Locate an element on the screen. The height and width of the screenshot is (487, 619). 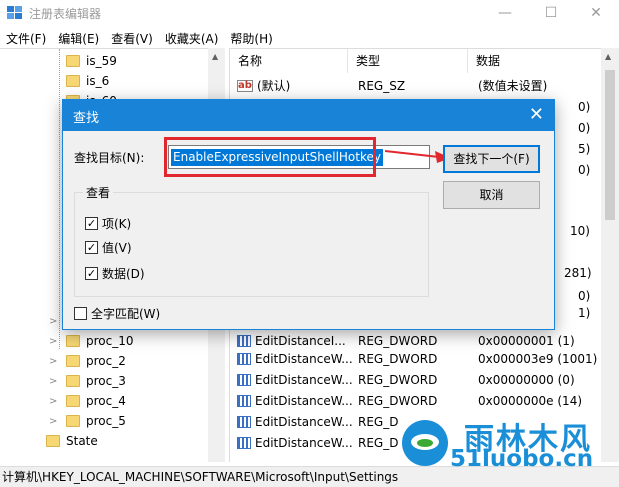
value-data: 281) is located at coordinates (578, 272).